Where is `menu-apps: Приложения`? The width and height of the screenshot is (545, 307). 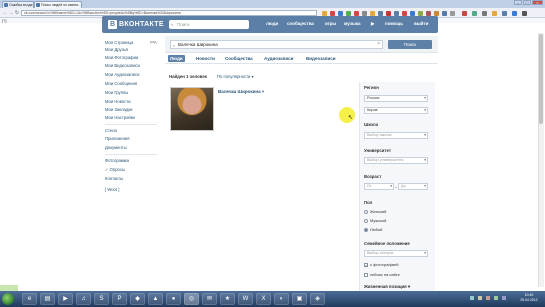
menu-apps: Приложения is located at coordinates (117, 138).